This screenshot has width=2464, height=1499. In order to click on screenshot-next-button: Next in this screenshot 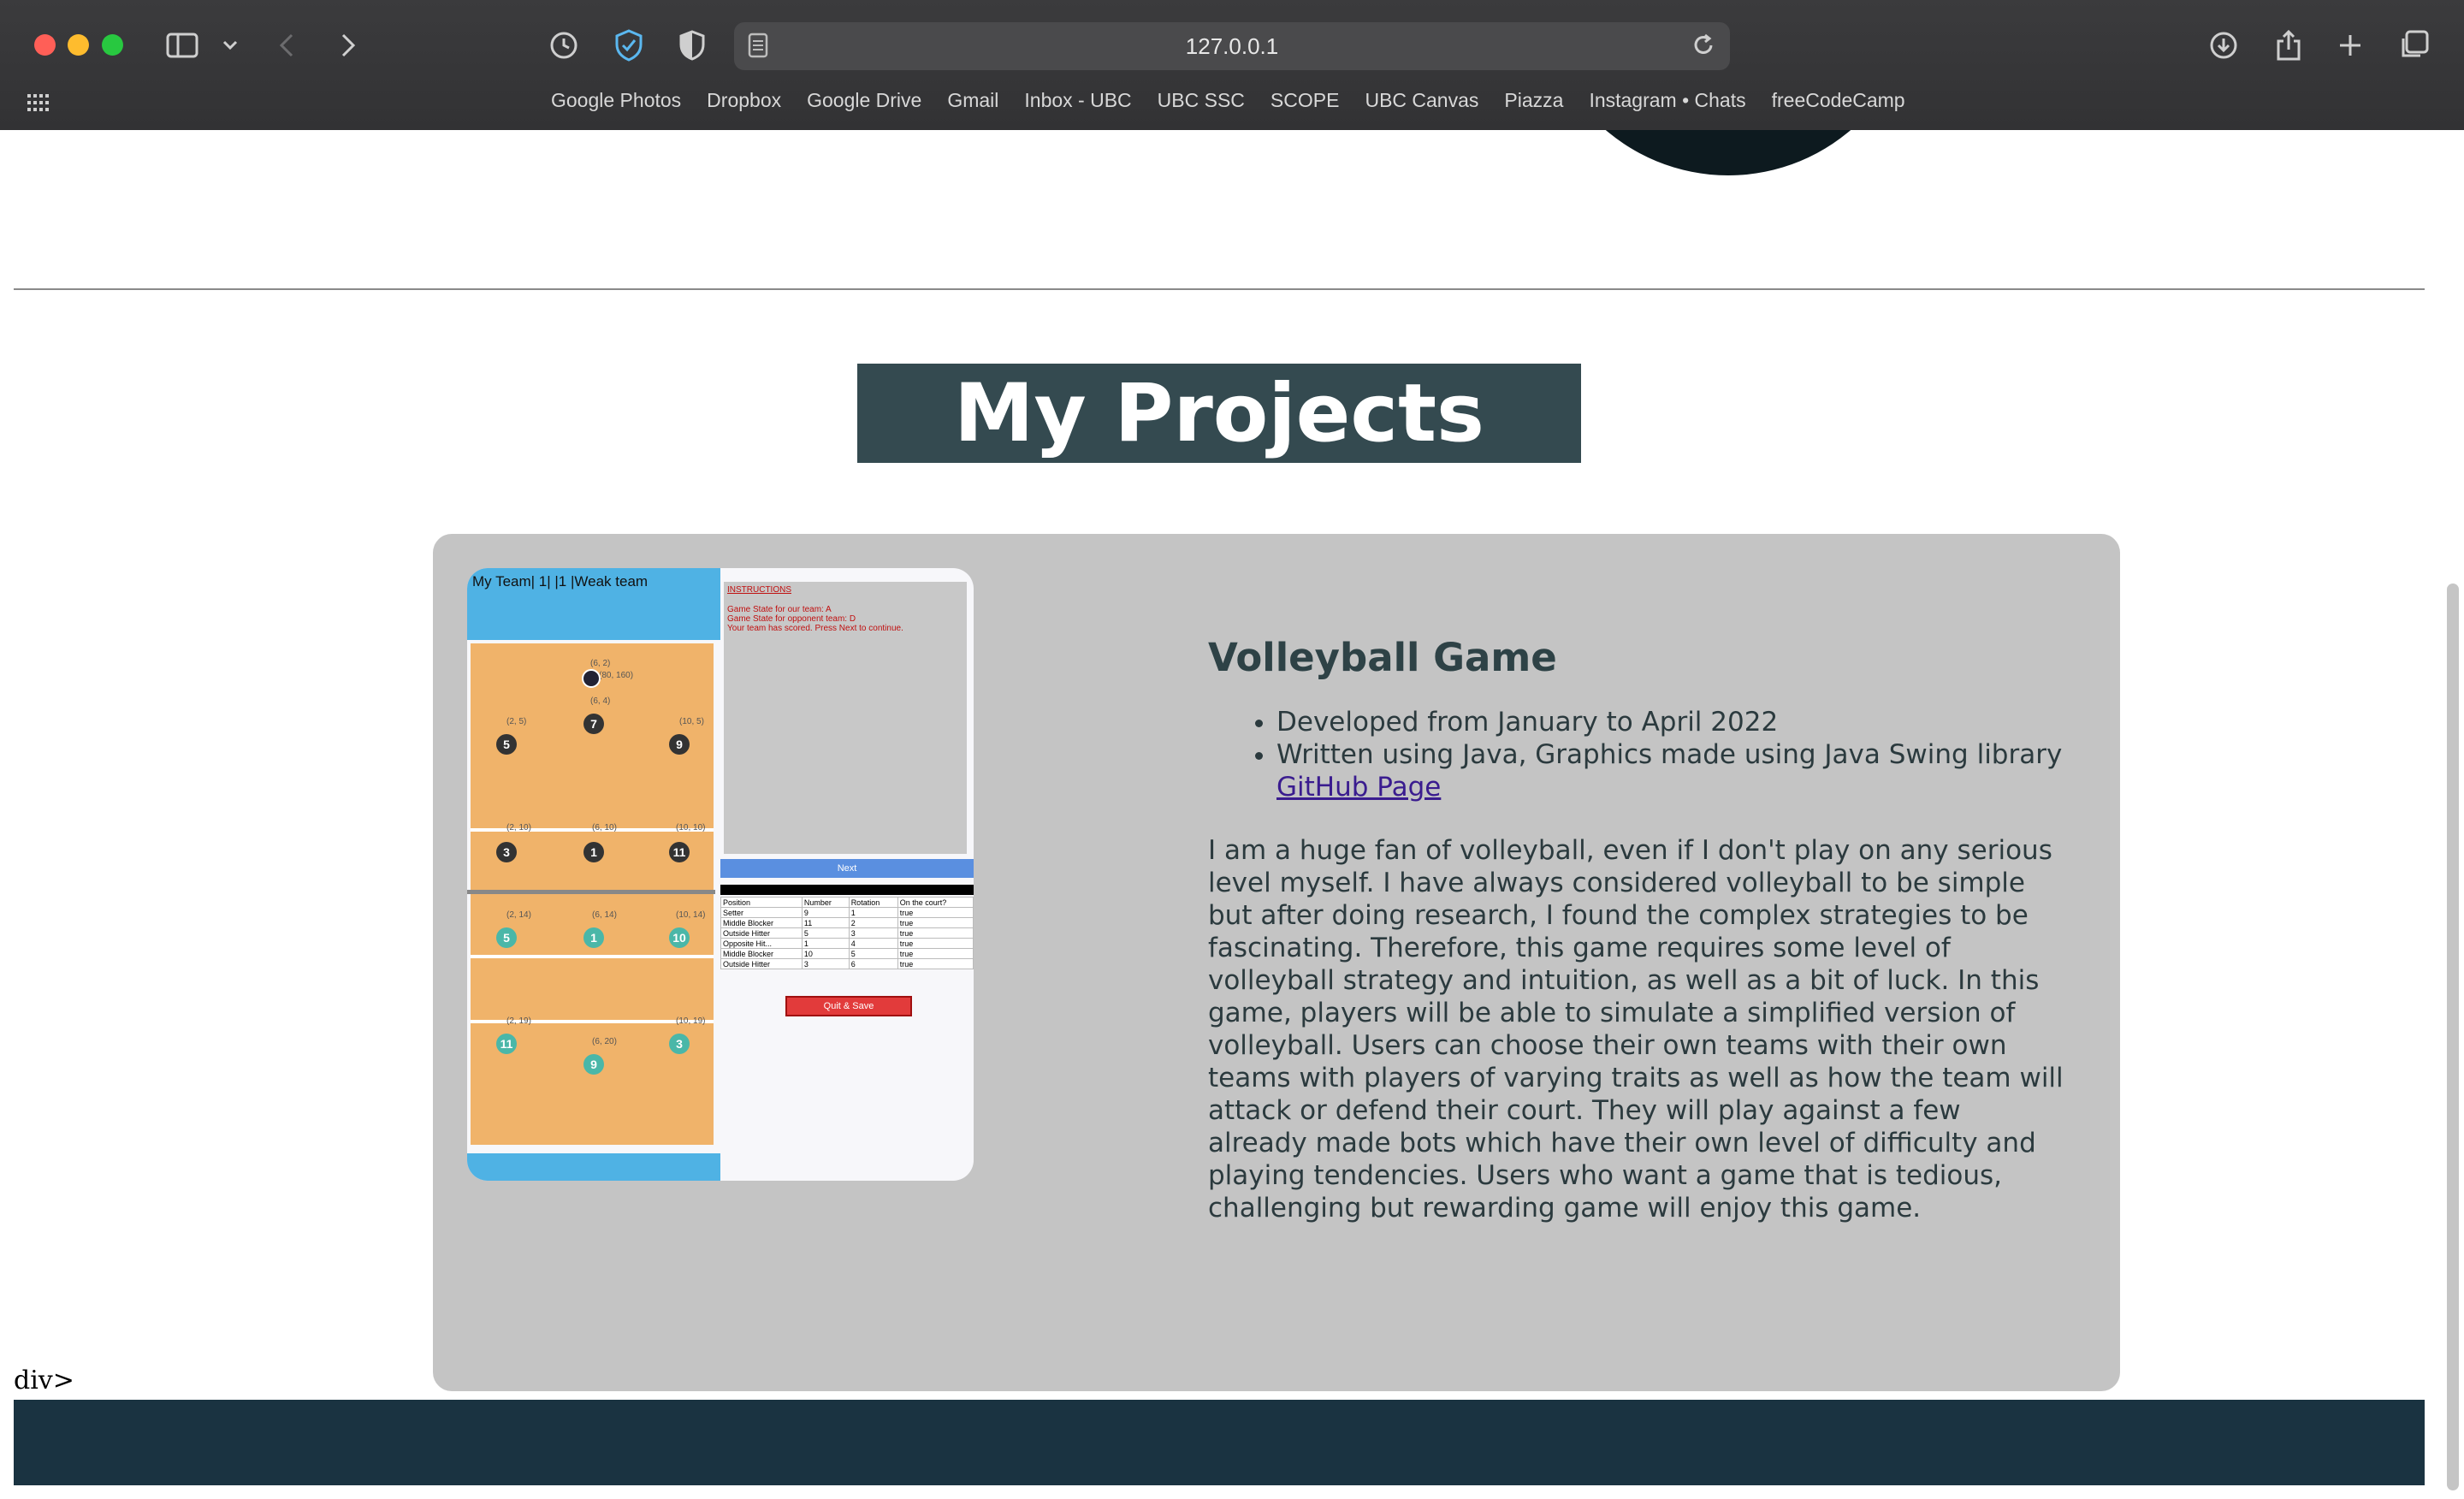, I will do `click(847, 869)`.